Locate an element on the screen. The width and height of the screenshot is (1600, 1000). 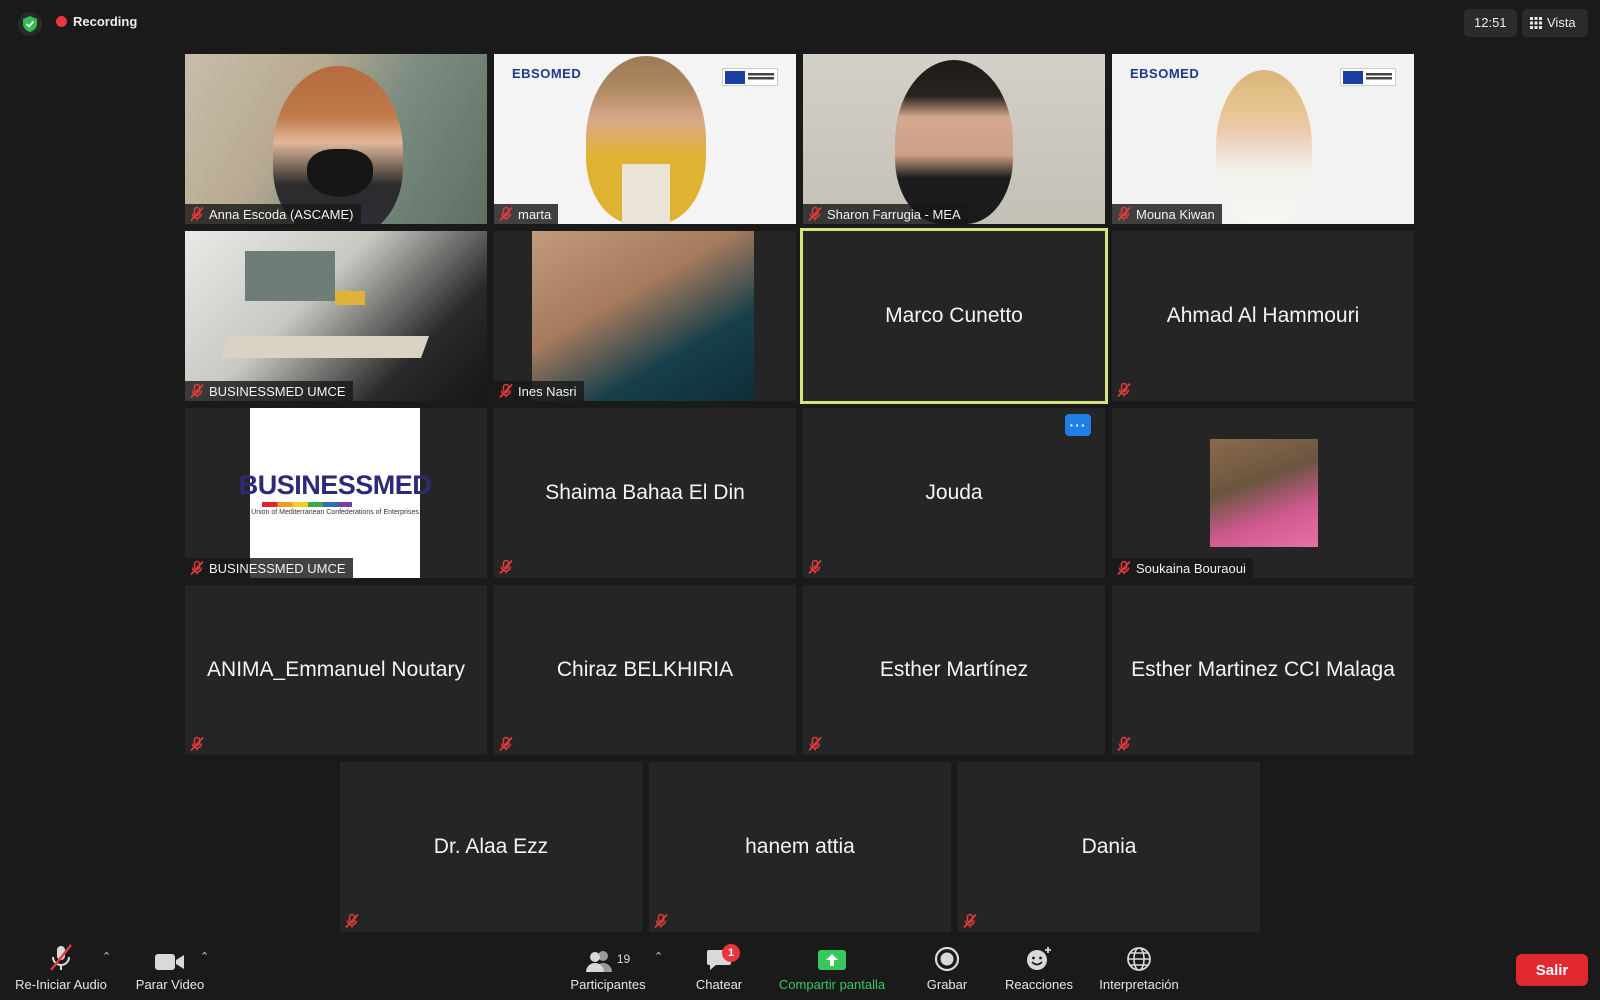
leave-meeting-button: Salir is located at coordinates (1552, 970).